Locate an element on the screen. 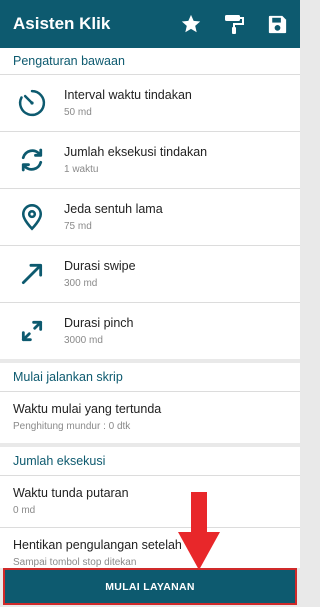 The image size is (320, 607). timer-icon is located at coordinates (32, 103).